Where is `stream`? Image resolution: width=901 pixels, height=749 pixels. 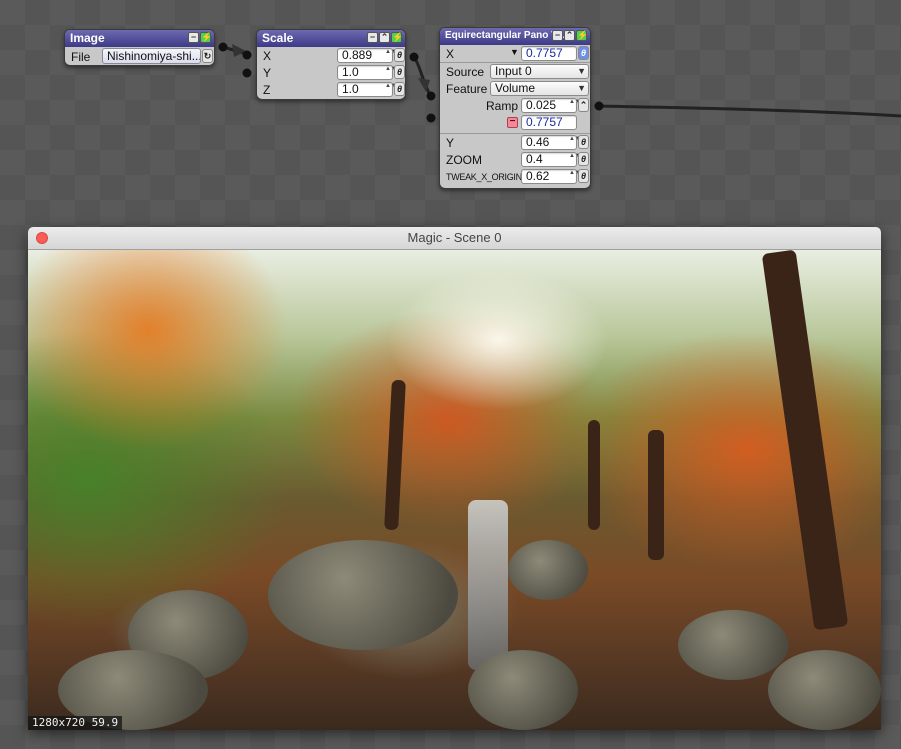
stream is located at coordinates (488, 585).